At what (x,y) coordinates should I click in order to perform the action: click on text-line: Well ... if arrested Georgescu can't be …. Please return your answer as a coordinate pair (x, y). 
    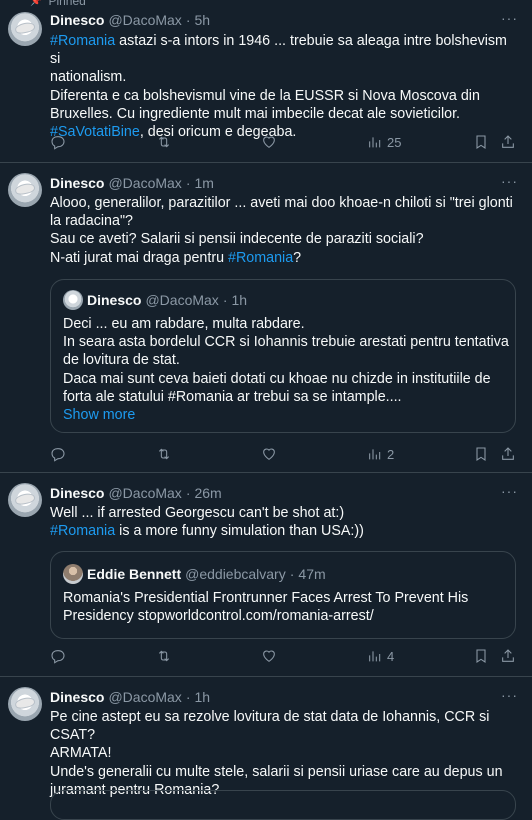
    Looking at the image, I should click on (197, 513).